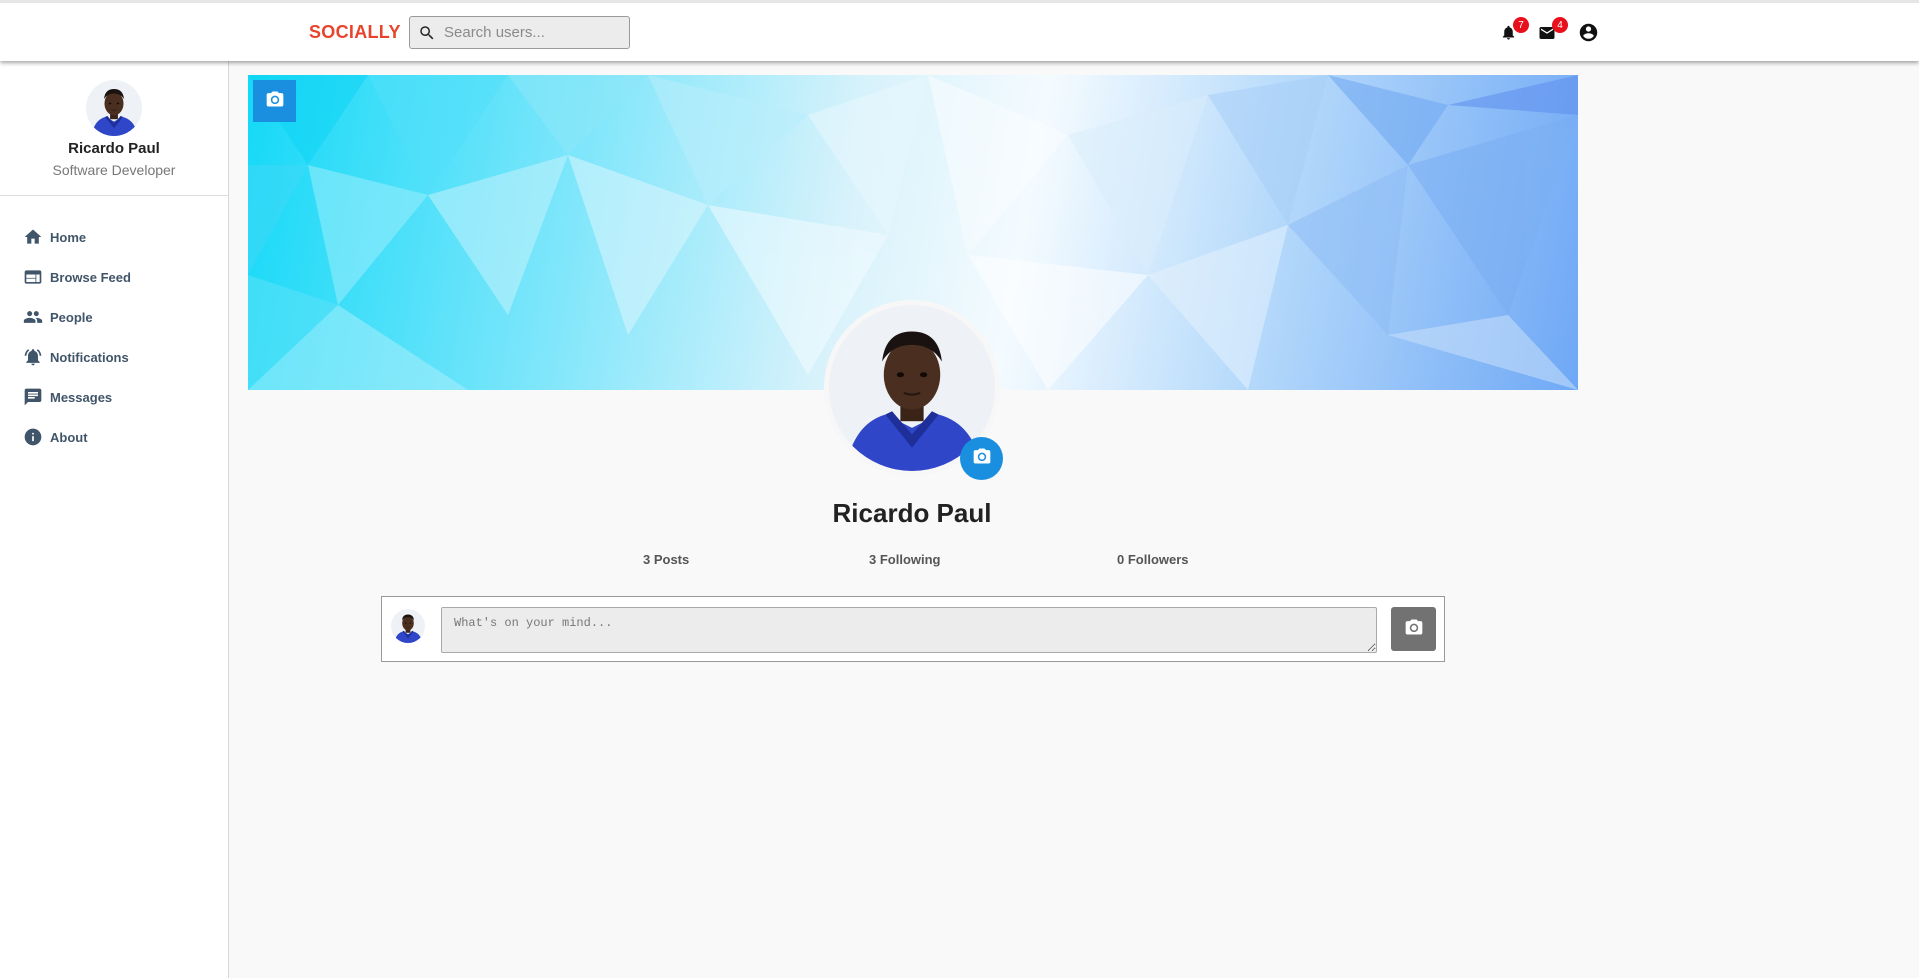 This screenshot has height=978, width=1919. I want to click on post-input, so click(909, 630).